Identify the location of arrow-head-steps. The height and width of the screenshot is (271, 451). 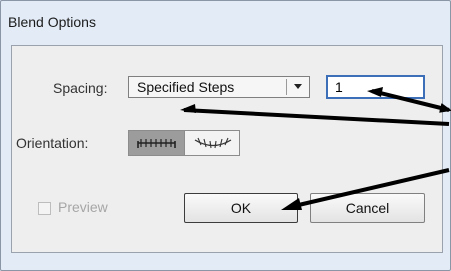
(375, 92).